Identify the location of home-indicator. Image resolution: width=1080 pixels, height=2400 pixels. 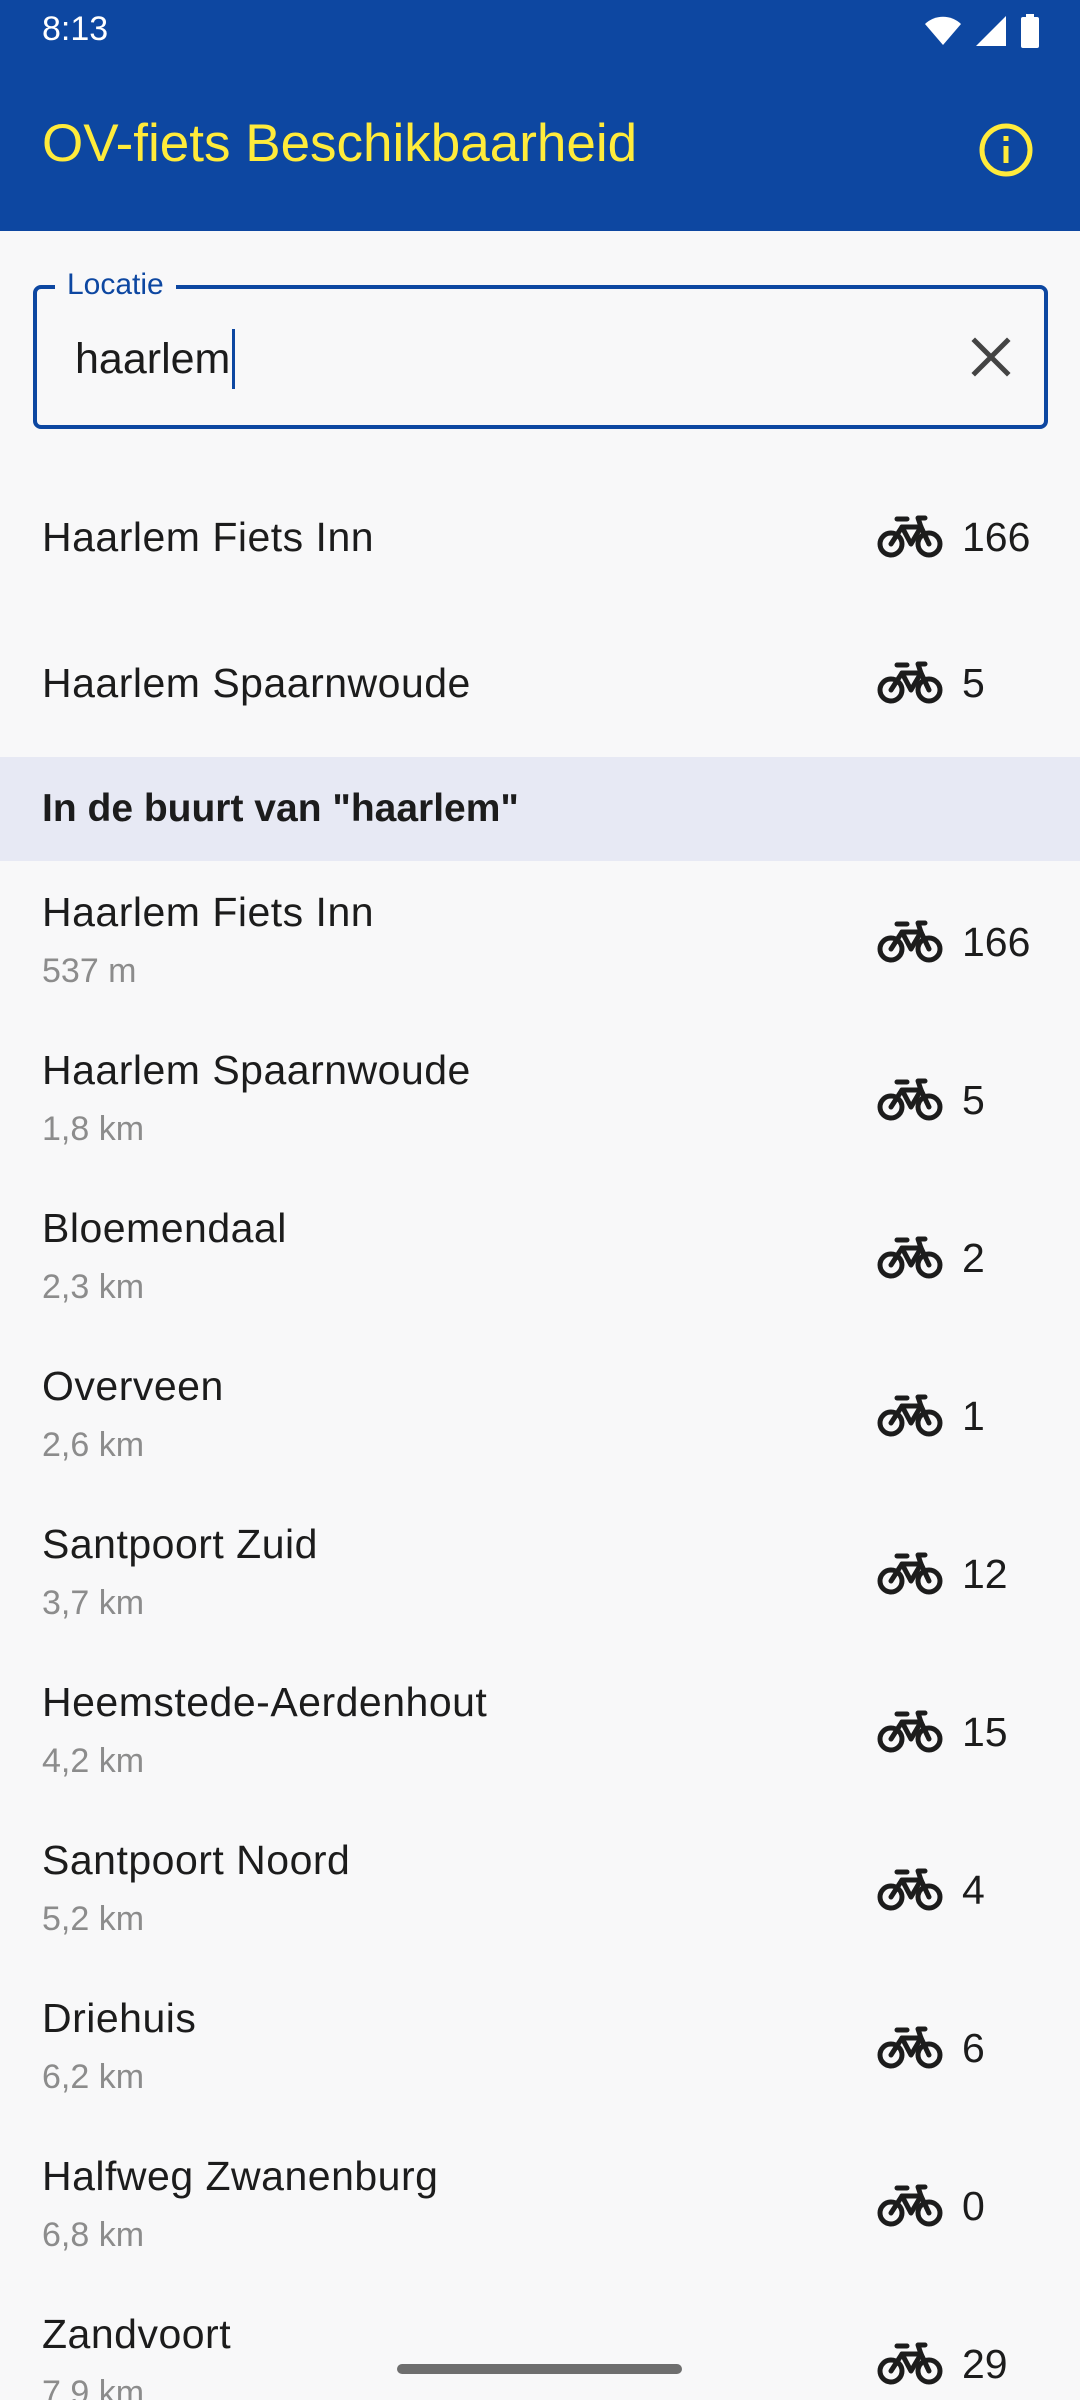
(539, 2369).